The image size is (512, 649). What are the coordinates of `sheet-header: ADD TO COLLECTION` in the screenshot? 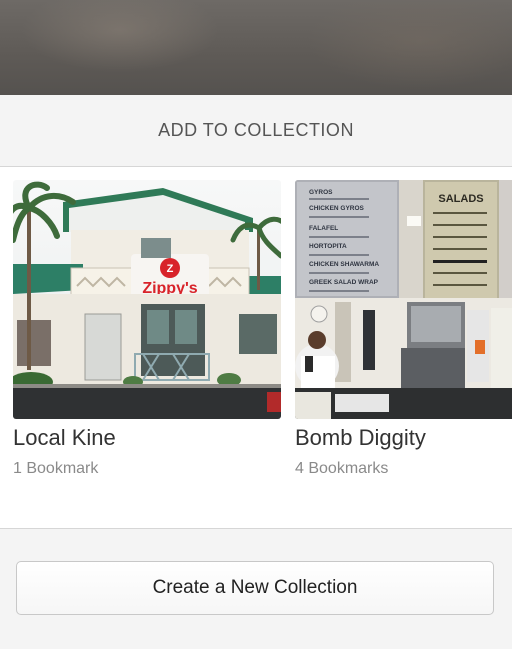 It's located at (256, 131).